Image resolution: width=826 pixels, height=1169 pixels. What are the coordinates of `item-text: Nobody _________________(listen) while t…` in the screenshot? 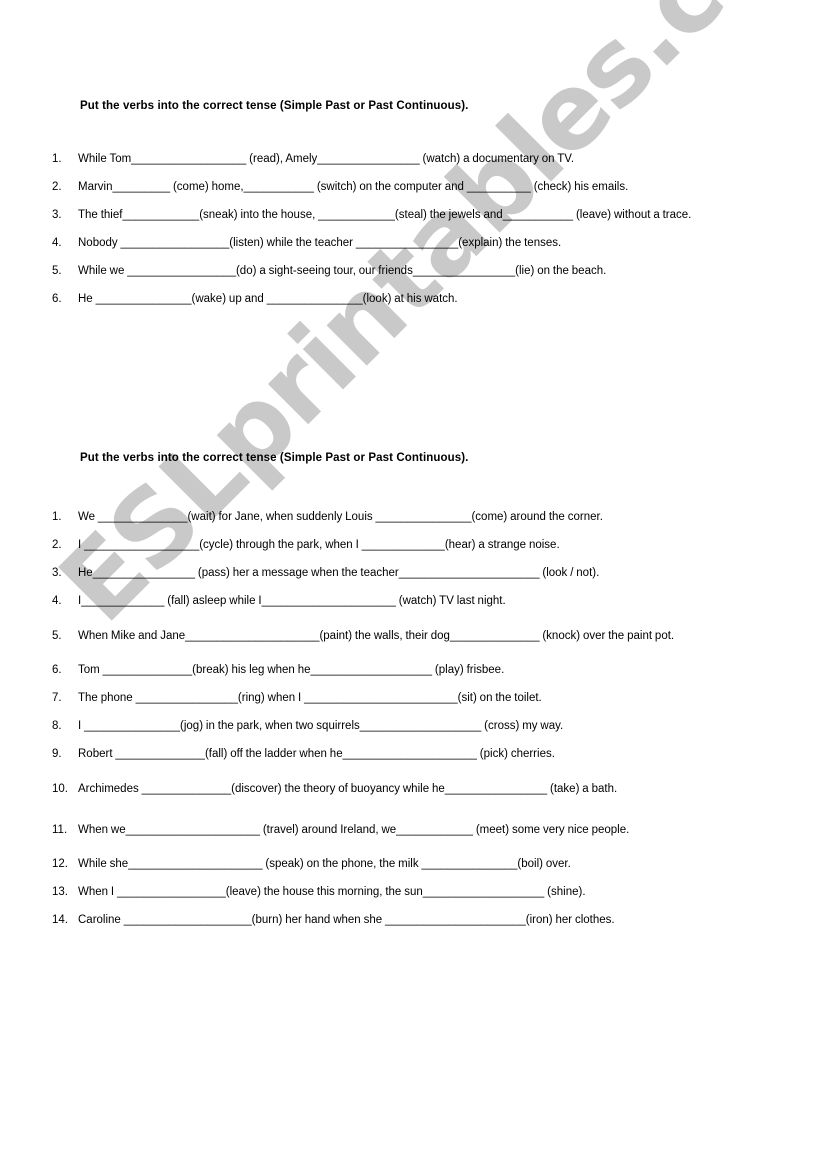 It's located at (320, 243).